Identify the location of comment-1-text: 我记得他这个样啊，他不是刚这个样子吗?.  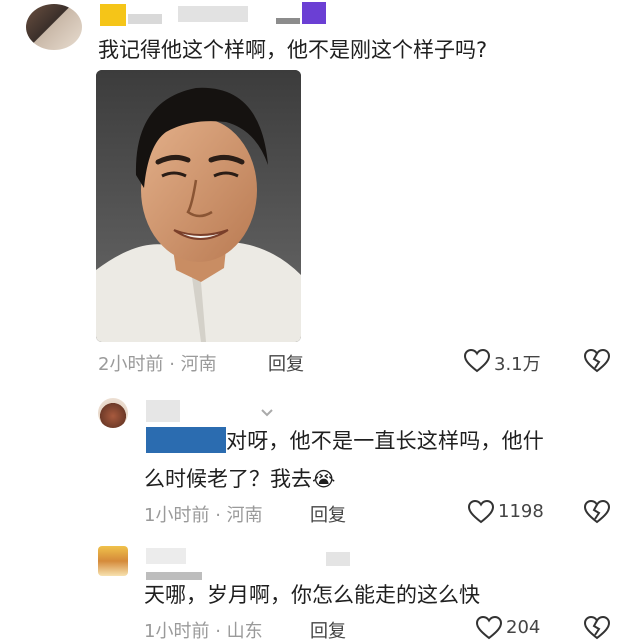
(293, 50).